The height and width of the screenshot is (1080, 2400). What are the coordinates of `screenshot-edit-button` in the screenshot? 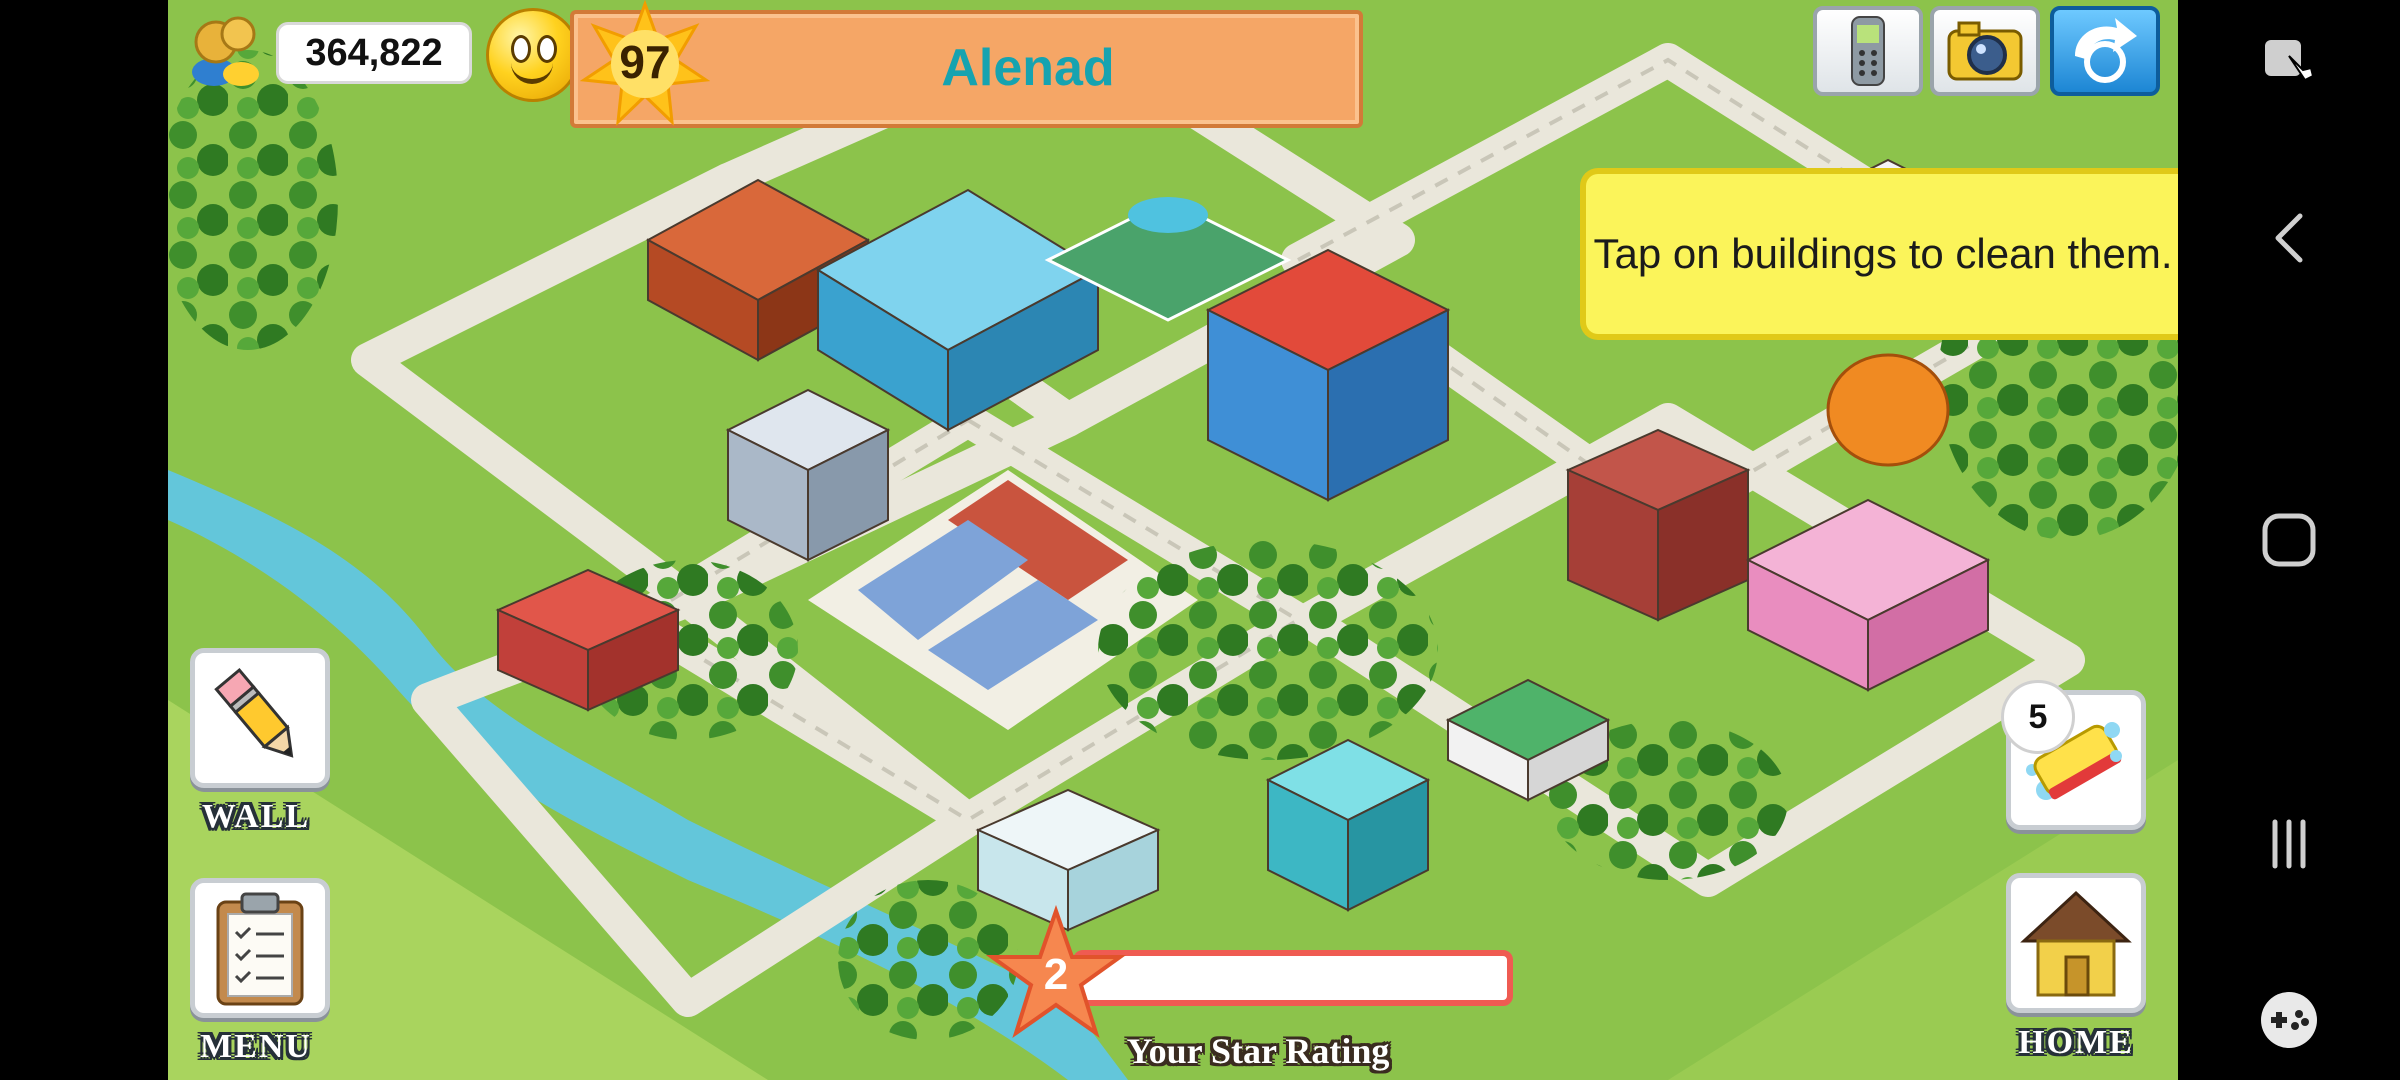 It's located at (2289, 60).